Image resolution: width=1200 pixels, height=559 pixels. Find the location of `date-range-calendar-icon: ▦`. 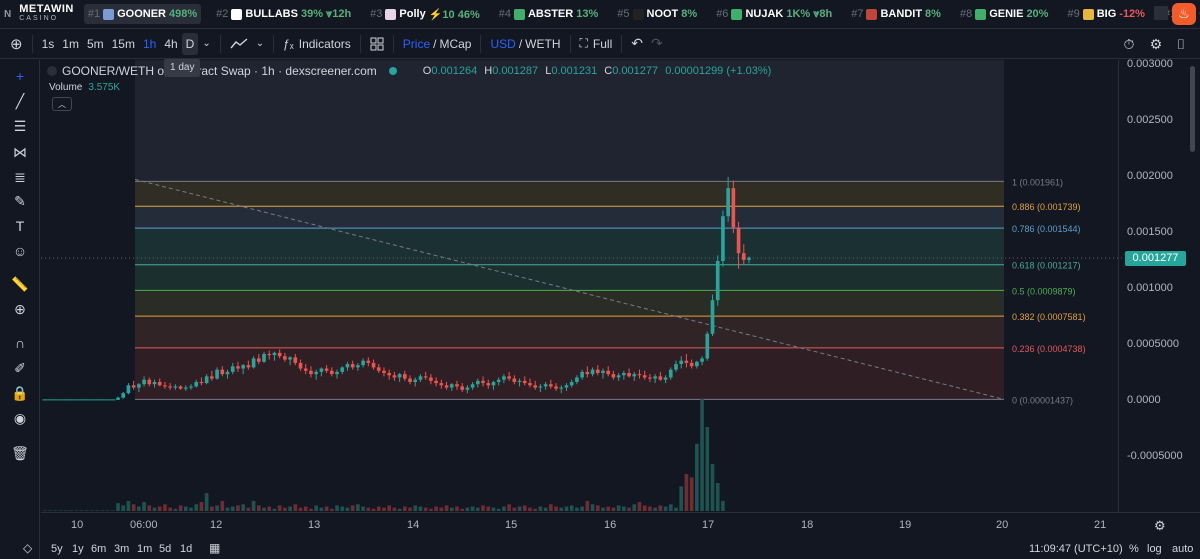

date-range-calendar-icon: ▦ is located at coordinates (214, 548).